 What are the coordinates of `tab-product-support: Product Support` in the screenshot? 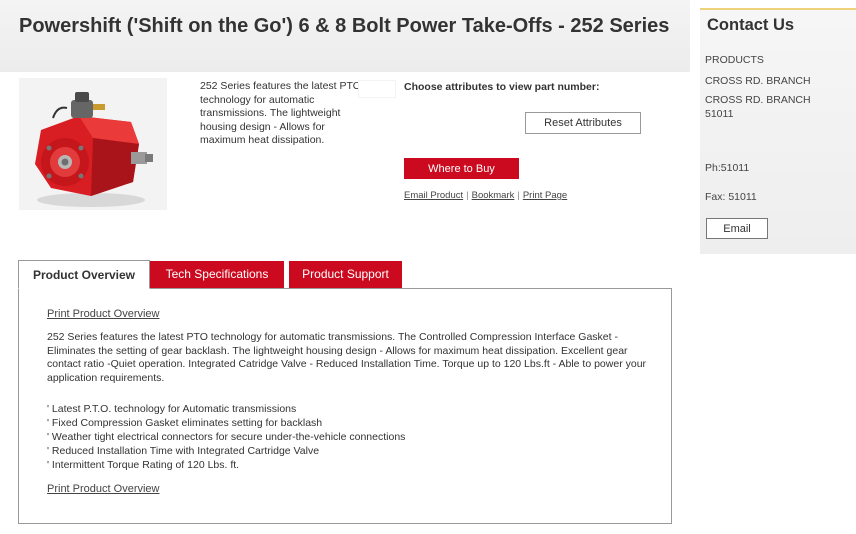 It's located at (345, 274).